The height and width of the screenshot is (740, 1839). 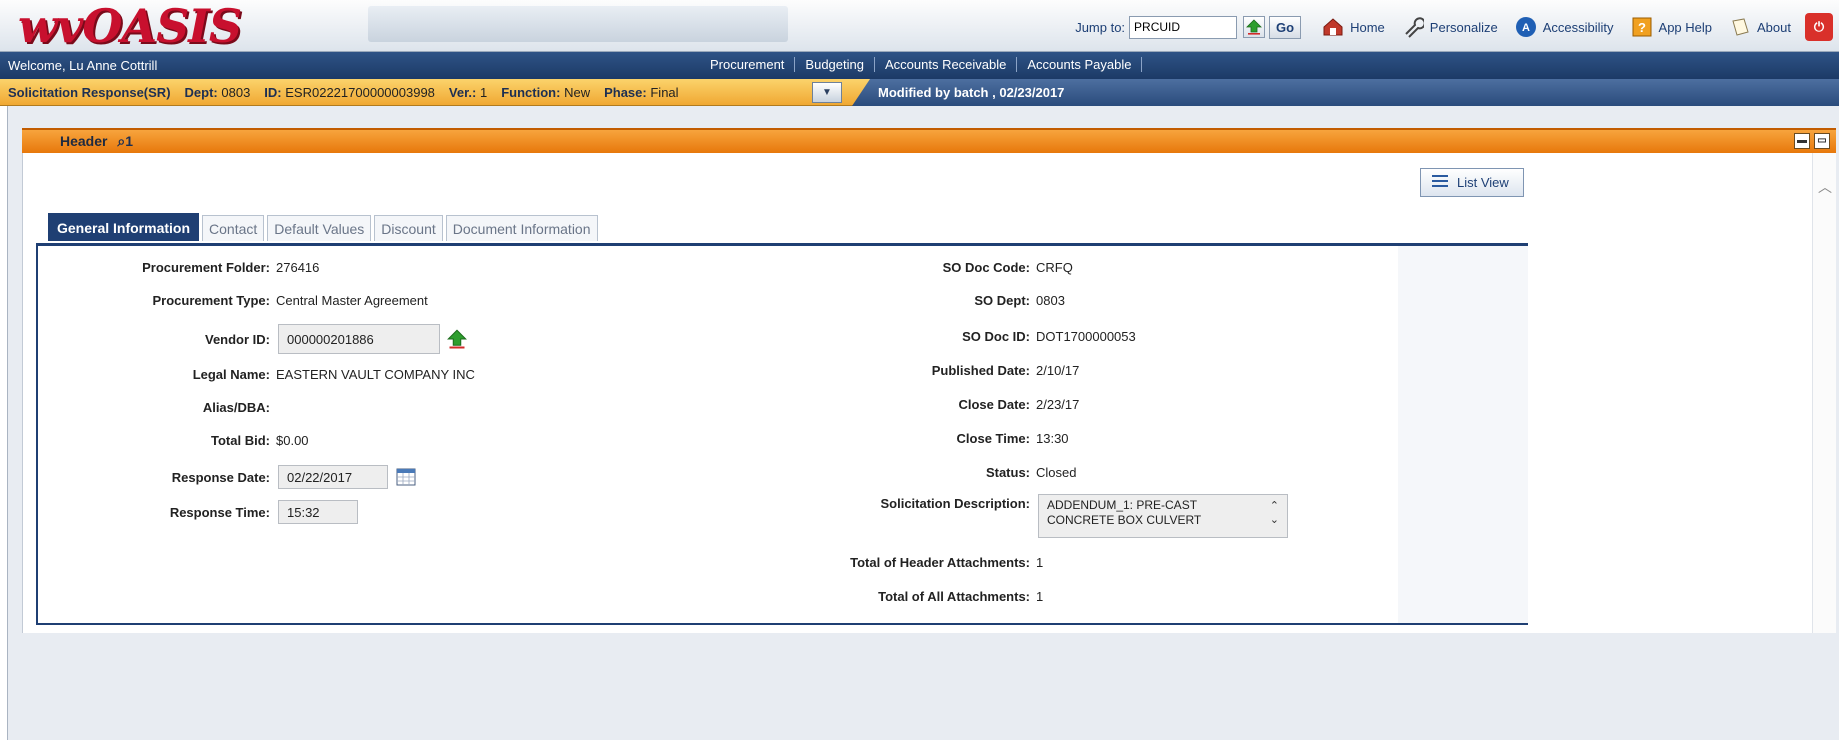 I want to click on svg-text: A, so click(x=1526, y=28).